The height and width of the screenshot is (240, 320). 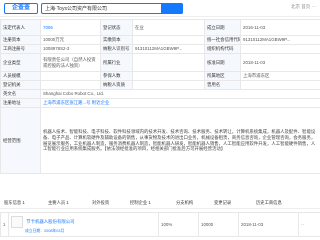 What do you see at coordinates (20, 49) in the screenshot?
I see `biz-reg-label: 工商注册号` at bounding box center [20, 49].